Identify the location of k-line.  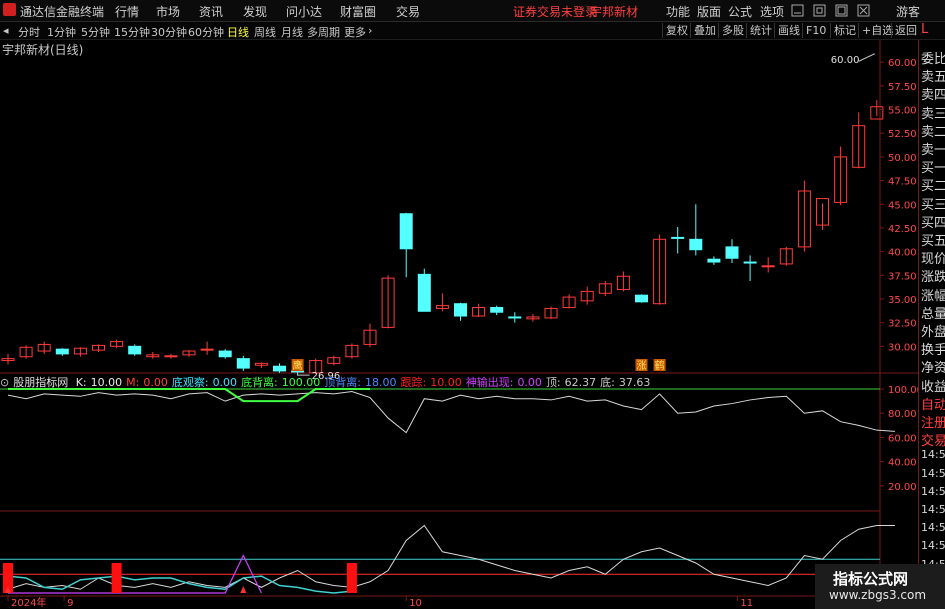
(451, 412).